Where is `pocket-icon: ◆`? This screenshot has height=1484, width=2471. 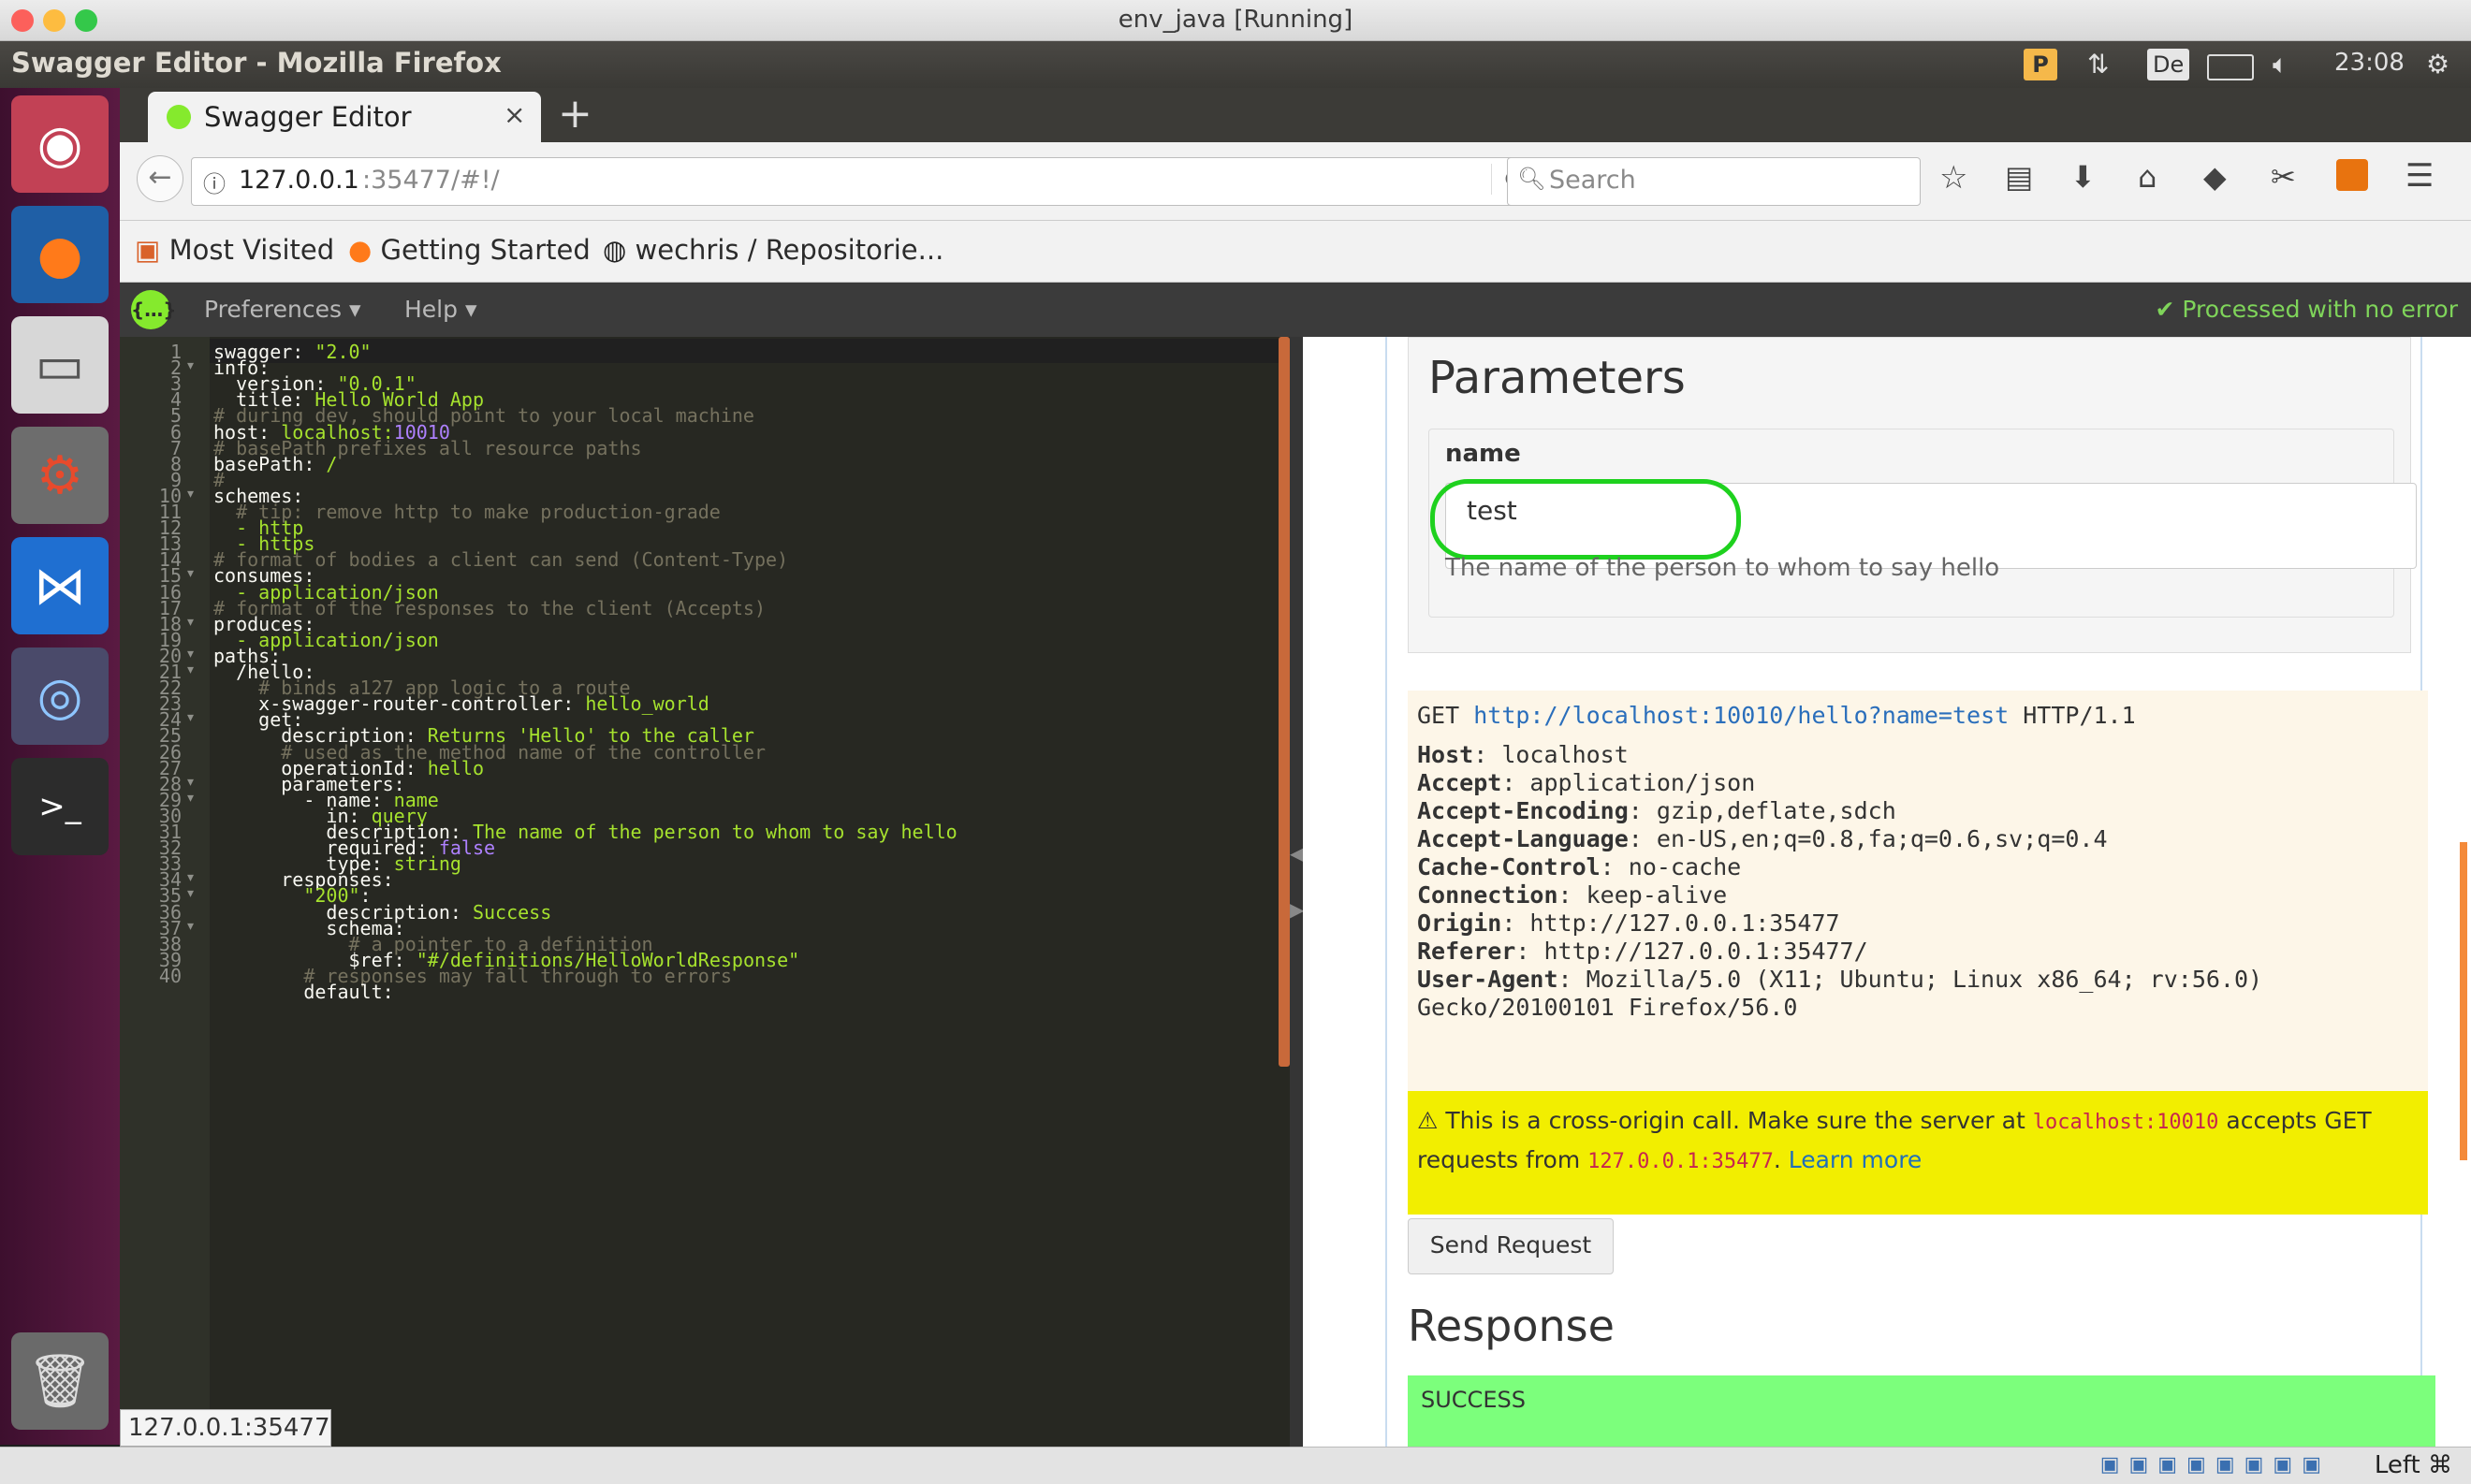 pocket-icon: ◆ is located at coordinates (2215, 177).